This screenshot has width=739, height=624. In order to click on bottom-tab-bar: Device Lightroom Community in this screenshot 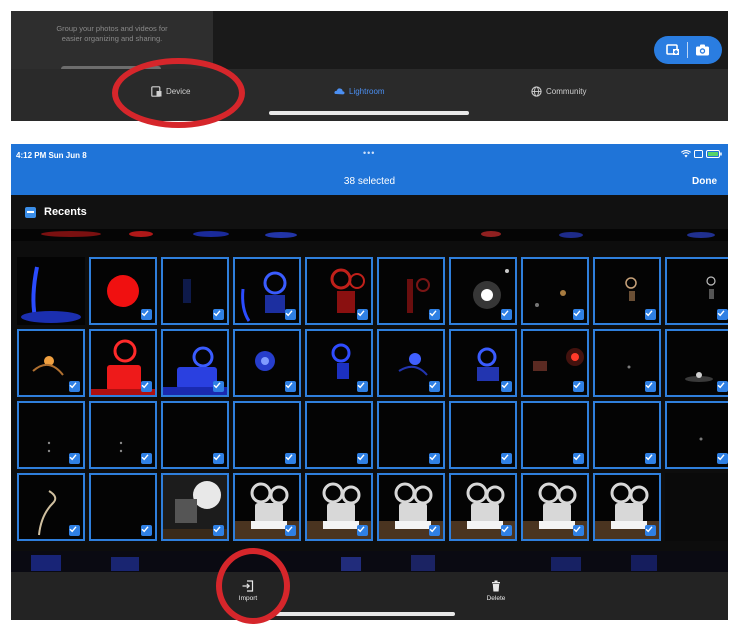, I will do `click(369, 95)`.